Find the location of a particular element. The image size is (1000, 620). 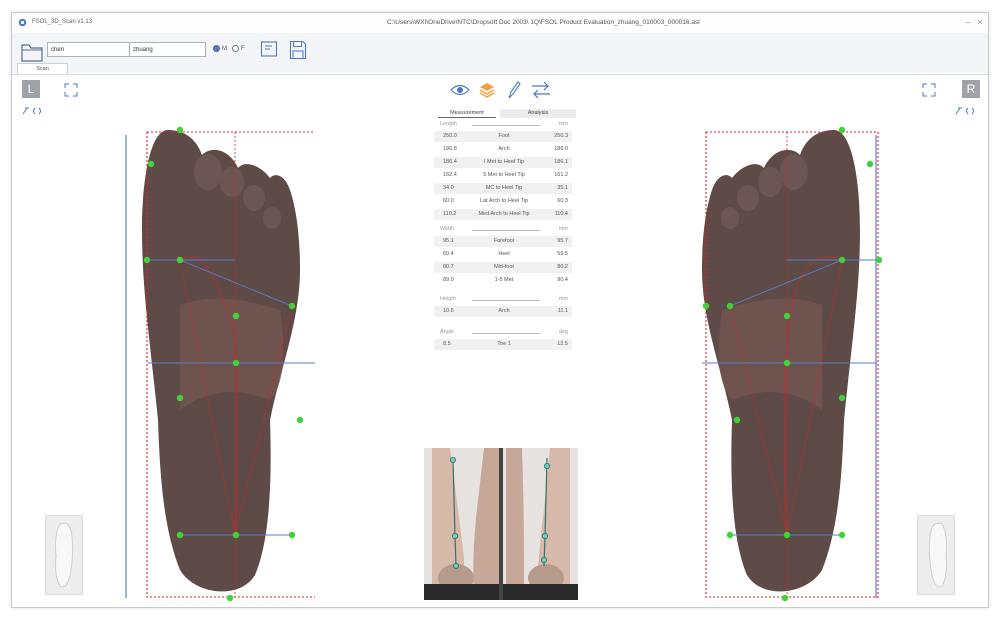

tab-measurement: Measurement is located at coordinates (467, 113).